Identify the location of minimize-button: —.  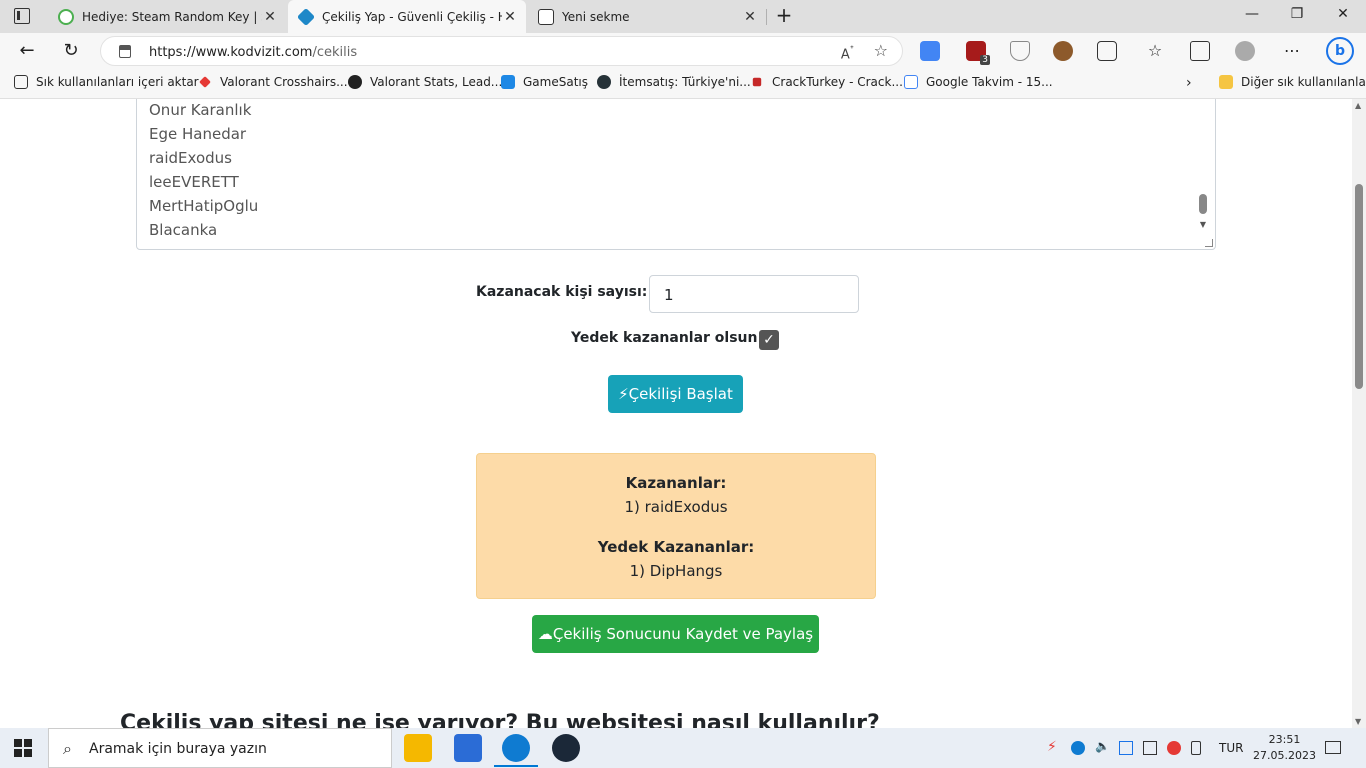
(1252, 16).